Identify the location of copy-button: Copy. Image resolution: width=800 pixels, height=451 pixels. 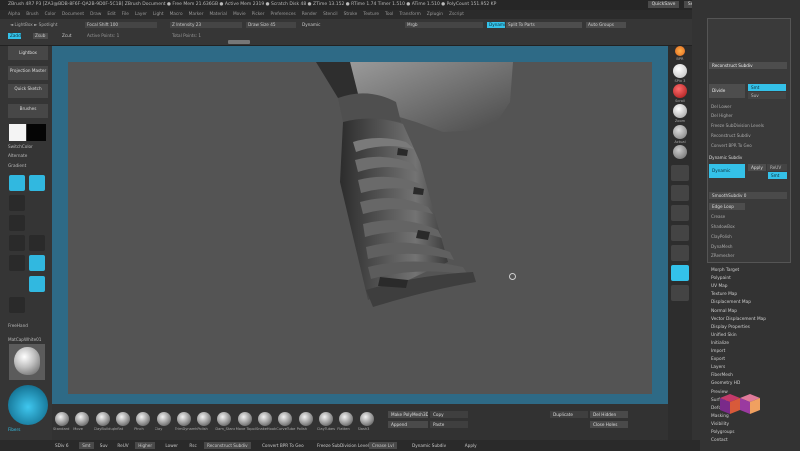
(449, 414).